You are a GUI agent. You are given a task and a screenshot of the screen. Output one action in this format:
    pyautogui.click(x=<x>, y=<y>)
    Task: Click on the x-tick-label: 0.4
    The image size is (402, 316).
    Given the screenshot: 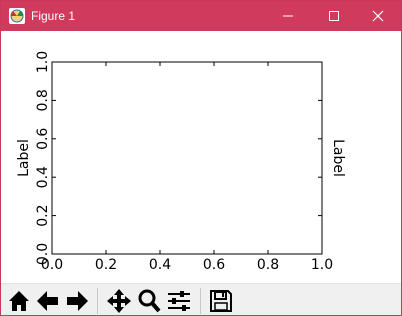 What is the action you would take?
    pyautogui.click(x=160, y=265)
    